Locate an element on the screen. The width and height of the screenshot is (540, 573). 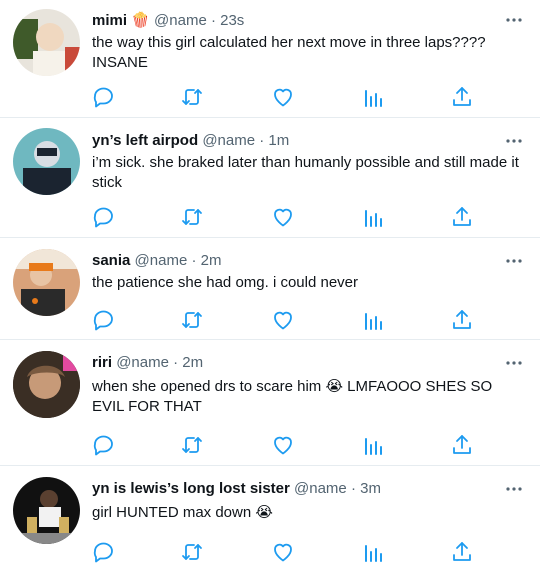
display-name: yn is lewis’s long lost sister is located at coordinates (191, 488).